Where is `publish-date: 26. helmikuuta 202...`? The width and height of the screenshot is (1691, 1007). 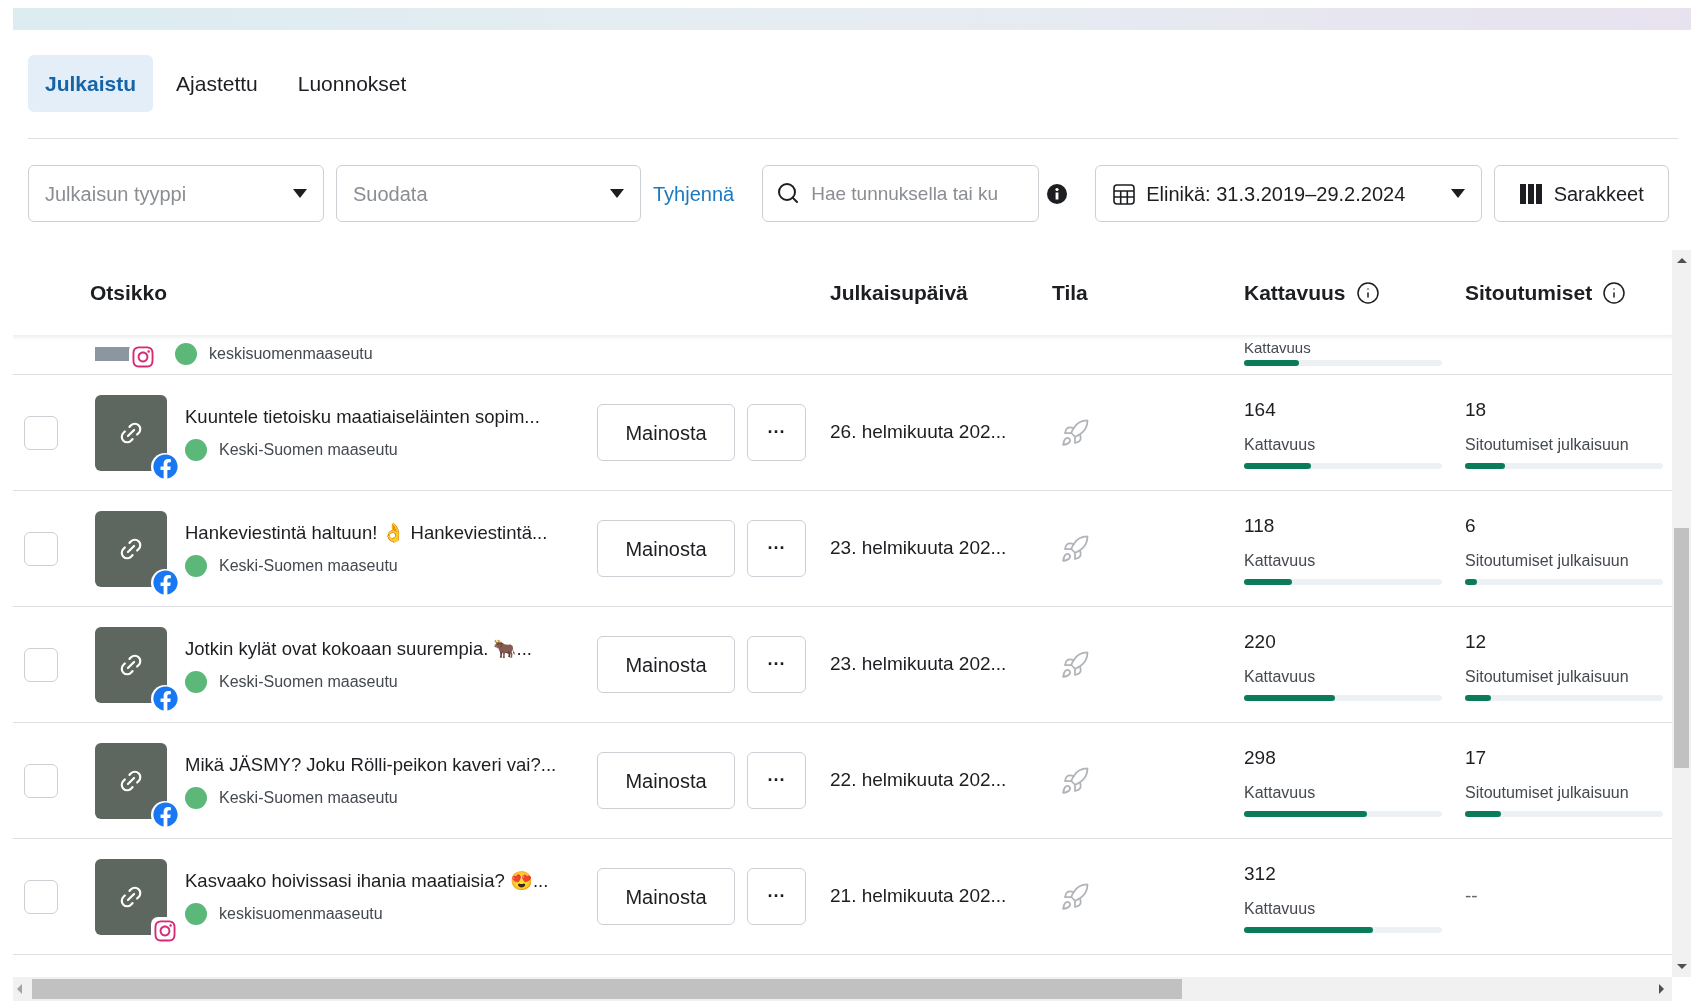 publish-date: 26. helmikuuta 202... is located at coordinates (919, 432).